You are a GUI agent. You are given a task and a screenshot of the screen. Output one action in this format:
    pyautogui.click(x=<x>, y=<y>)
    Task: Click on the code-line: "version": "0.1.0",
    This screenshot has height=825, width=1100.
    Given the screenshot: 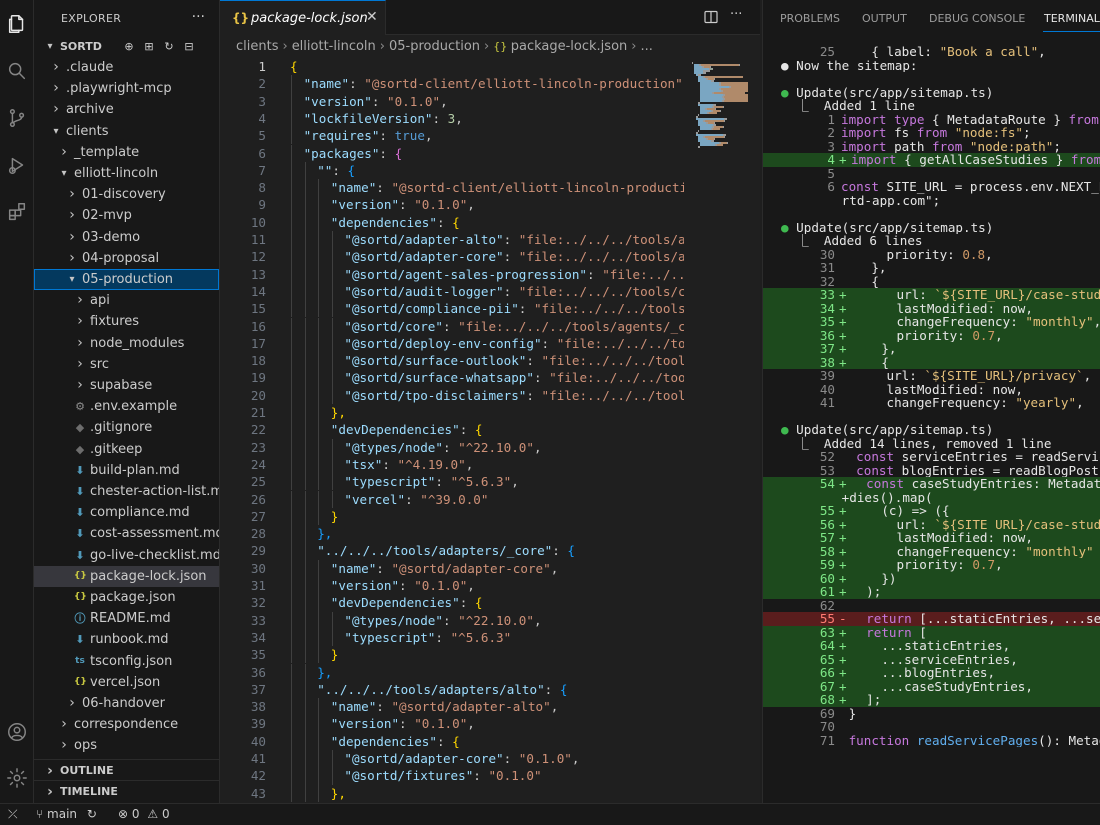 What is the action you would take?
    pyautogui.click(x=402, y=205)
    